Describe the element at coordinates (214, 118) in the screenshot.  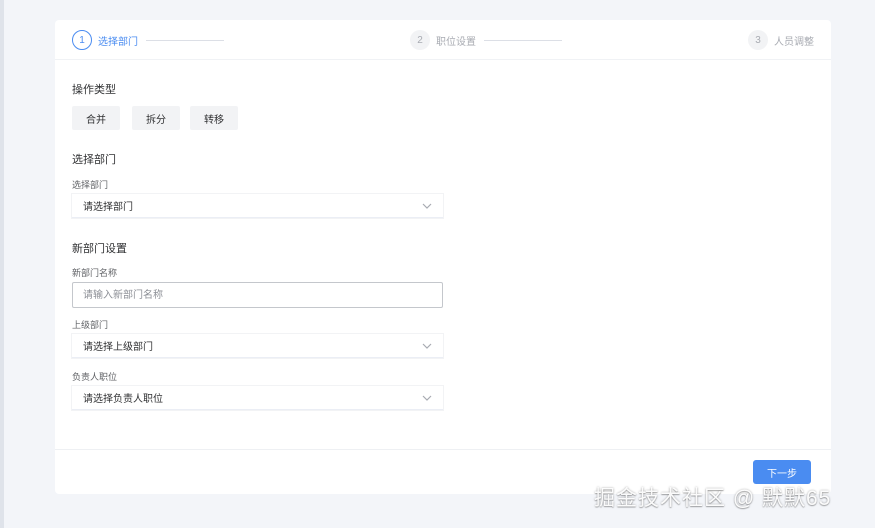
I see `transfer-button: 转移` at that location.